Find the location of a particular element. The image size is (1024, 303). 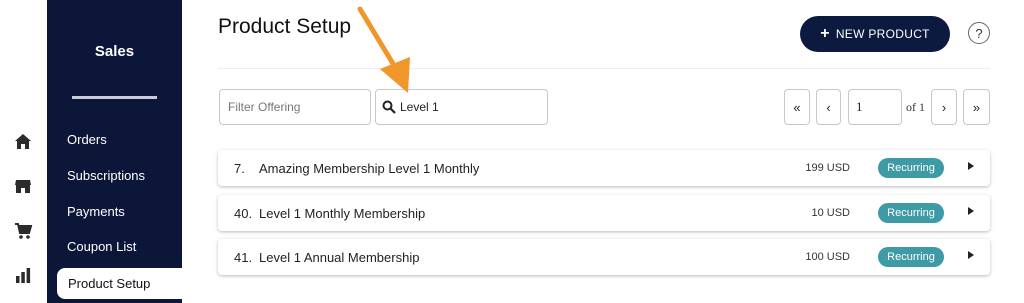

product-price: 100 USD is located at coordinates (827, 257).